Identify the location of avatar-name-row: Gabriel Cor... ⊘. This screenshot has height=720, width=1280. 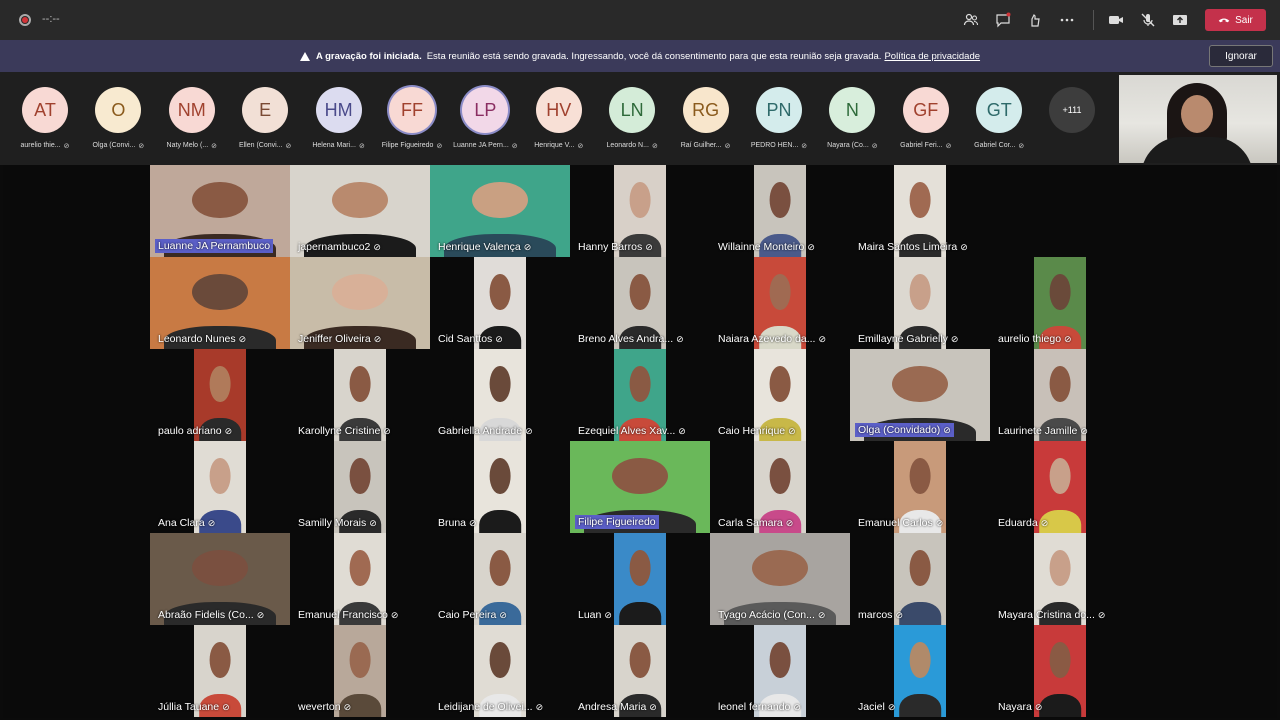
(999, 146).